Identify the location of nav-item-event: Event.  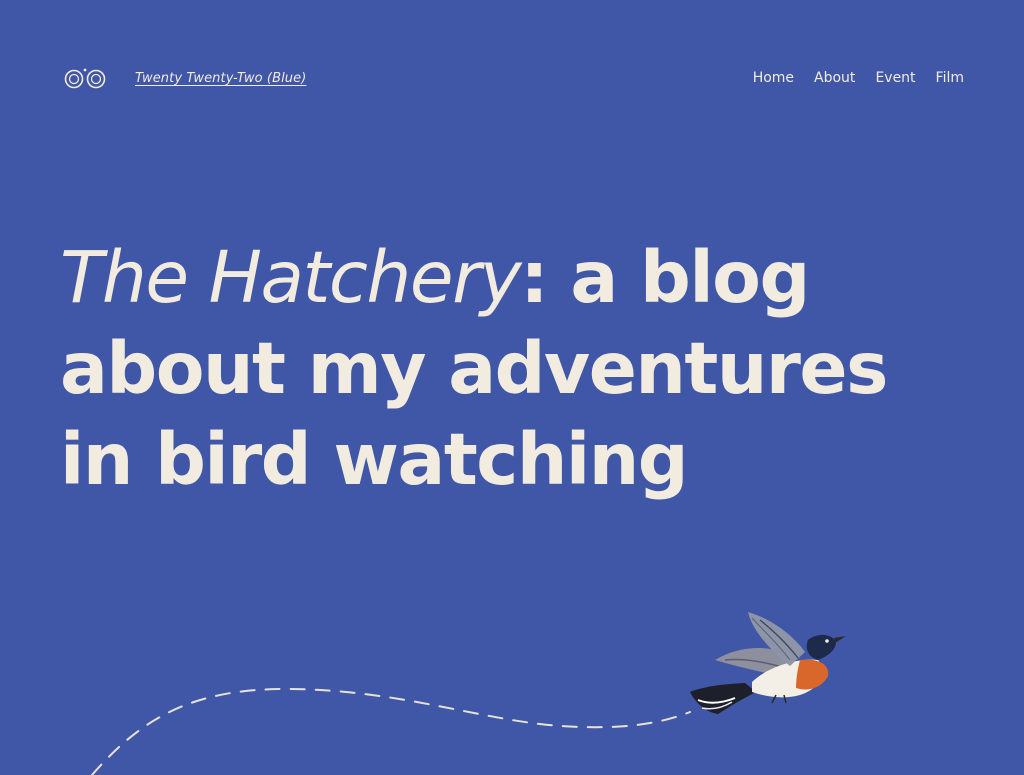
(895, 78).